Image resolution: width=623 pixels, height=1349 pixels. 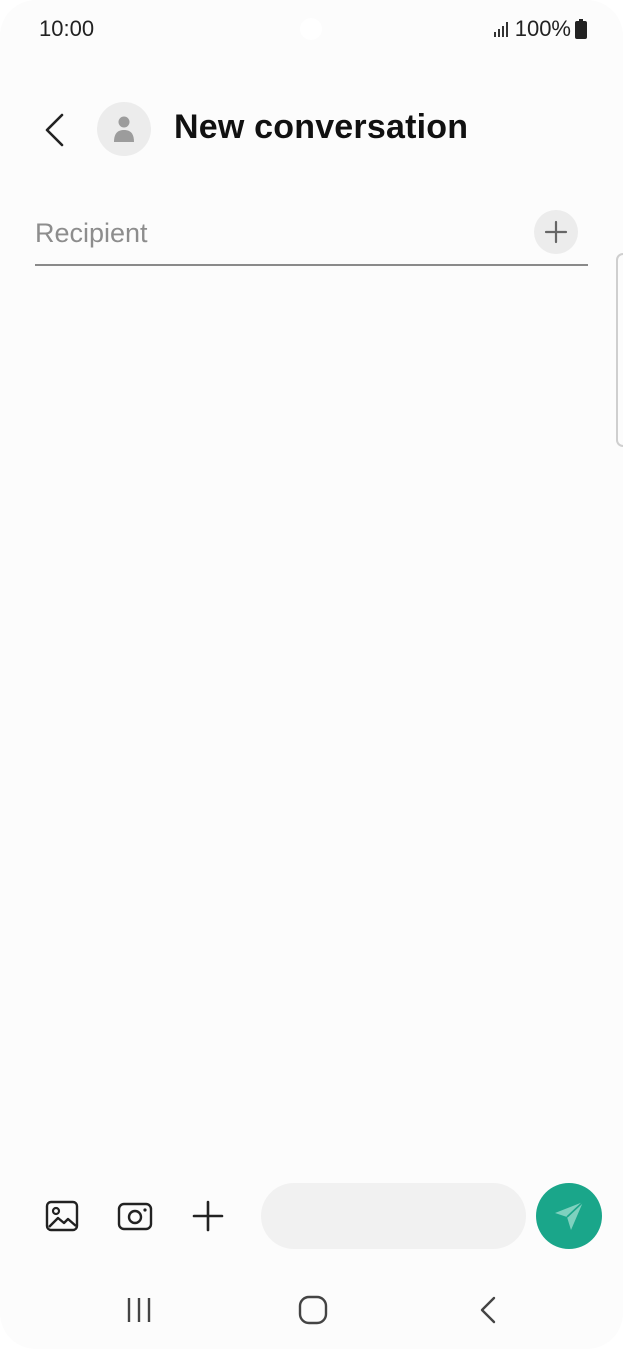 I want to click on message-input, so click(x=393, y=1216).